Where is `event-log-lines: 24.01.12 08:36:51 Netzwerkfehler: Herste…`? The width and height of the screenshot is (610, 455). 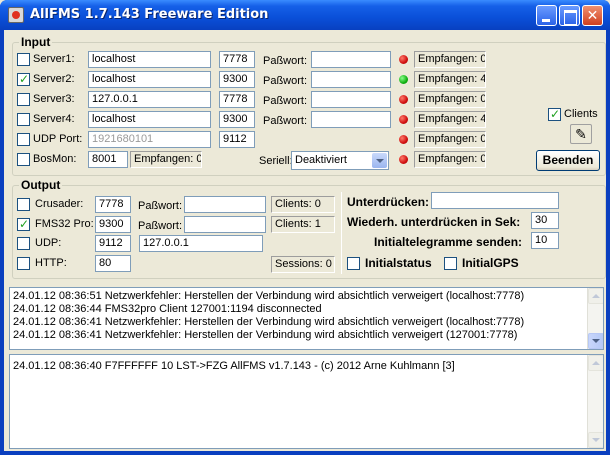
event-log-lines: 24.01.12 08:36:51 Netzwerkfehler: Herste… is located at coordinates (306, 315).